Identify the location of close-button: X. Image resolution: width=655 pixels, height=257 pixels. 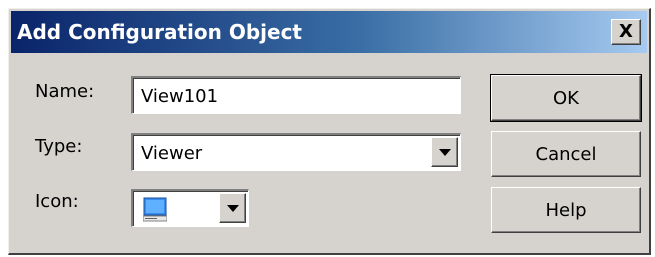
(626, 32).